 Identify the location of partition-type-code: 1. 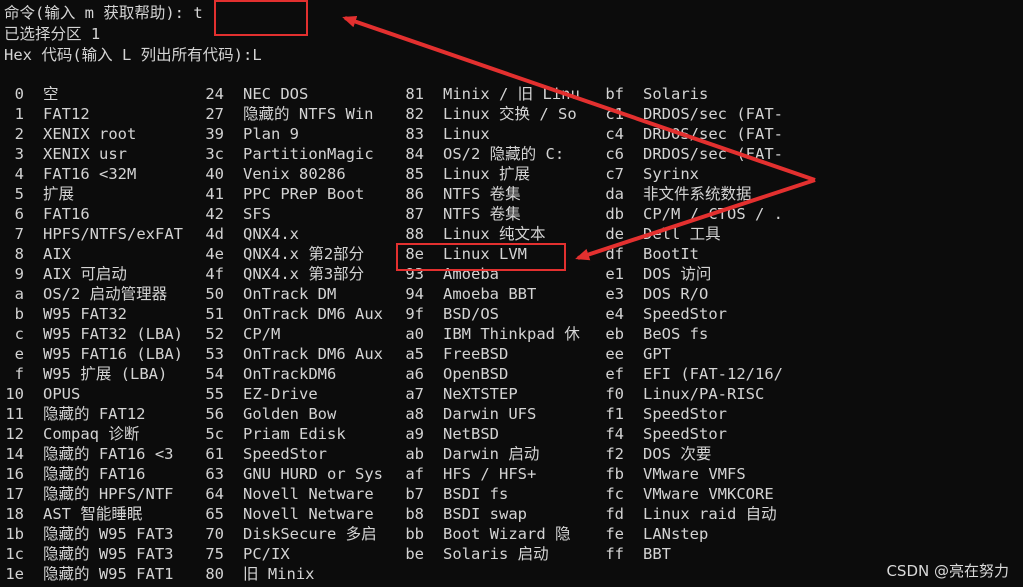
(19, 114).